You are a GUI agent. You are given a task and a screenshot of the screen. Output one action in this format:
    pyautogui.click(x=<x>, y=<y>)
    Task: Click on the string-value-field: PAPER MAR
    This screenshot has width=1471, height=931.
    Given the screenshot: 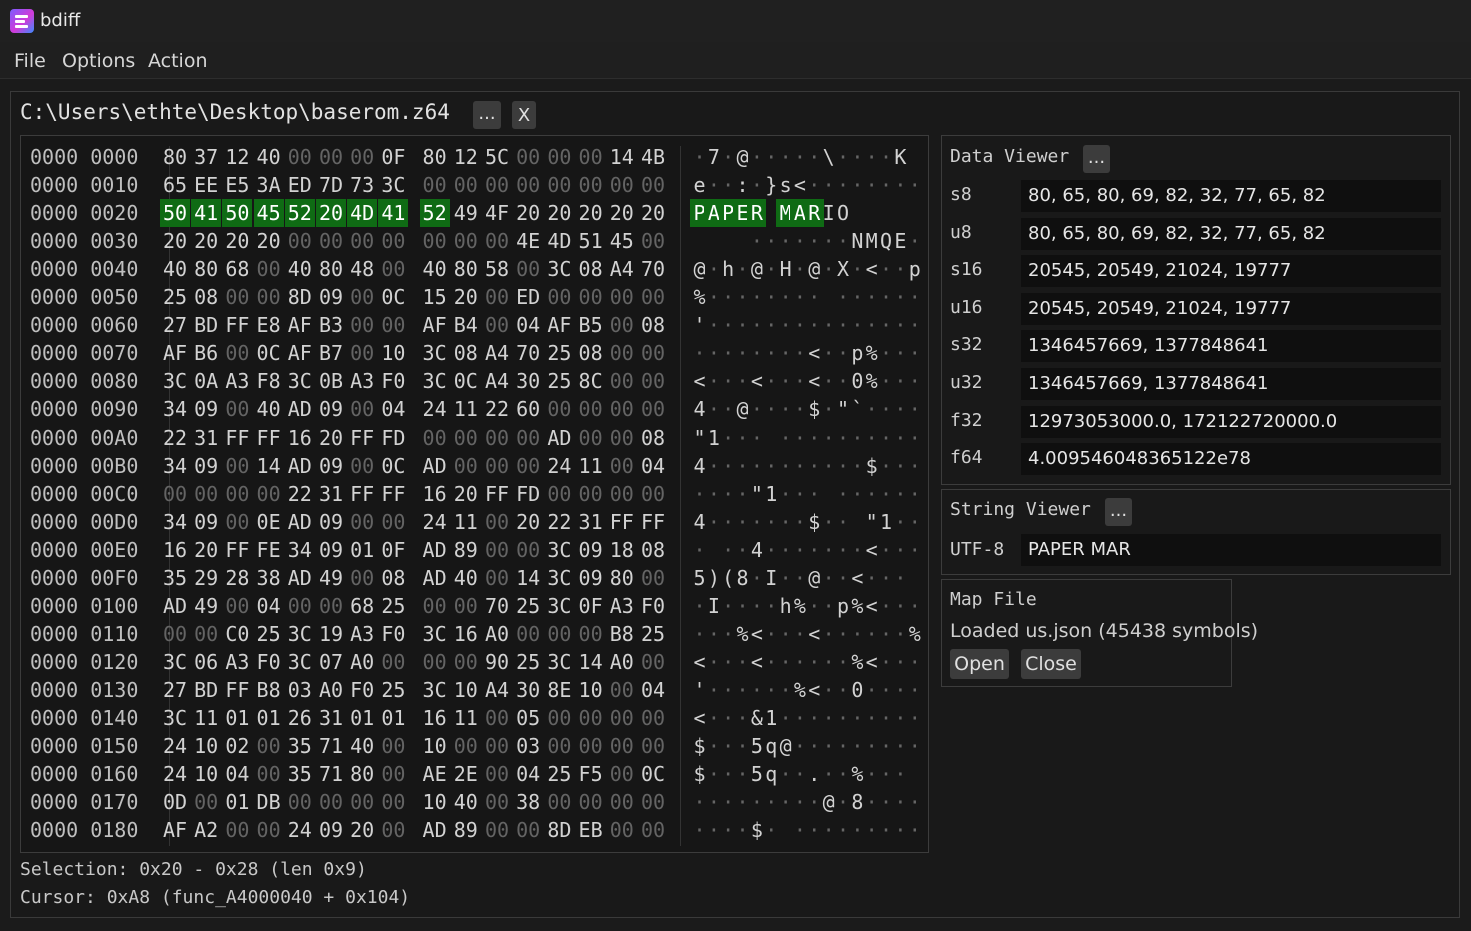 What is the action you would take?
    pyautogui.click(x=1231, y=550)
    